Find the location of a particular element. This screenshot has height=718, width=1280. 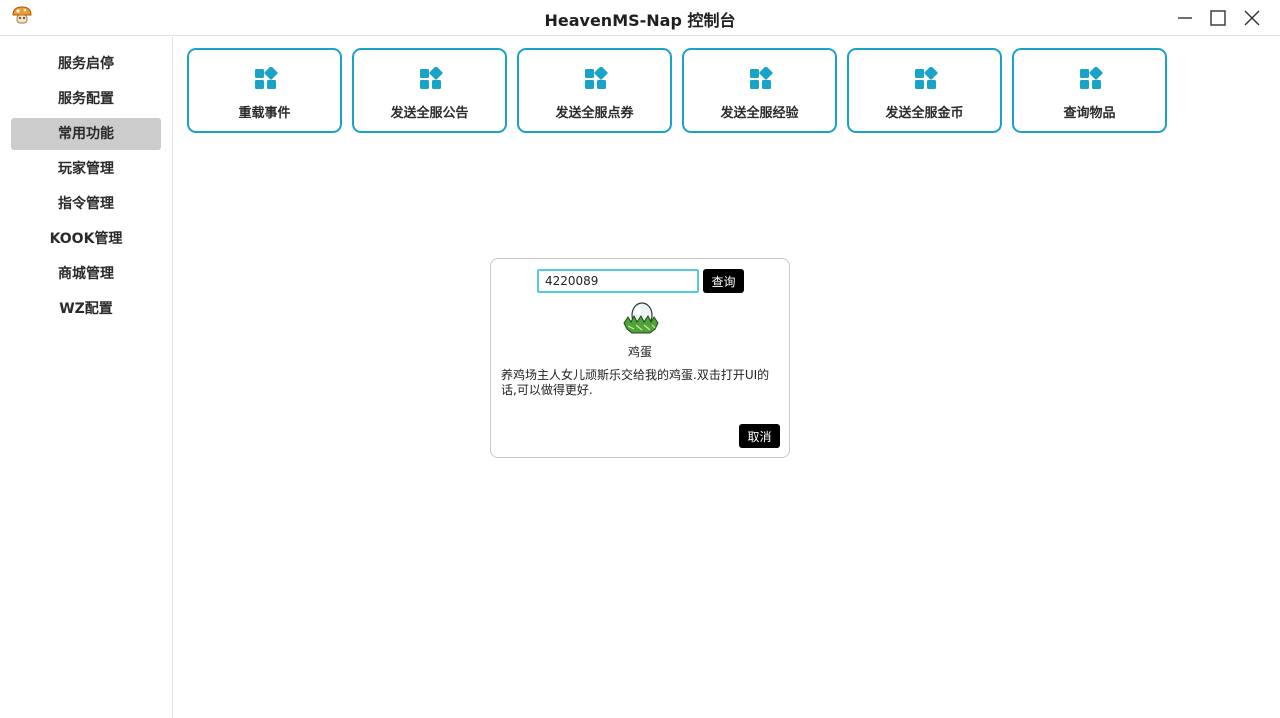

window-title: HeavenMS-Nap 控制台 is located at coordinates (640, 20).